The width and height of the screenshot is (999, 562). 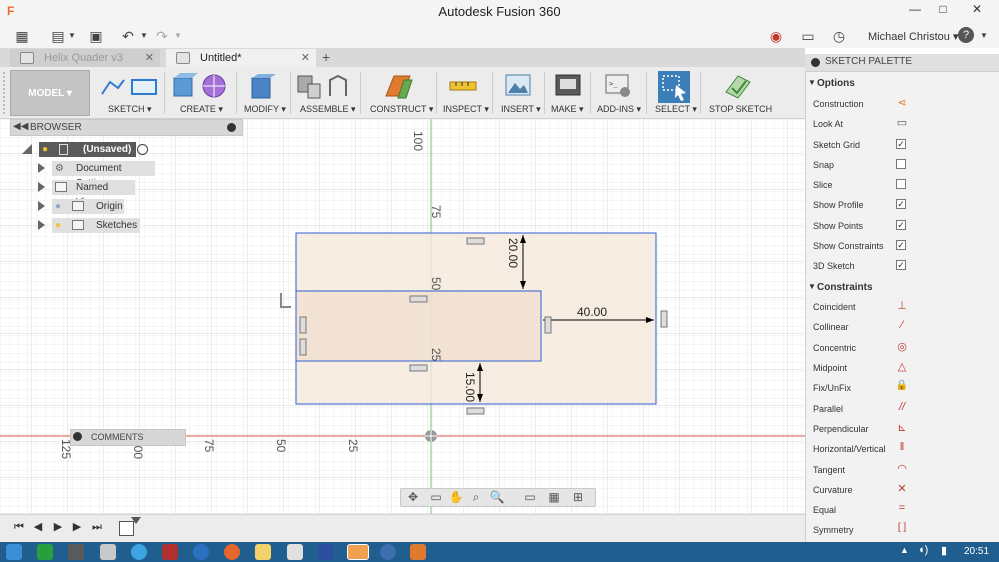 I want to click on toolbar-grip, so click(x=6, y=93).